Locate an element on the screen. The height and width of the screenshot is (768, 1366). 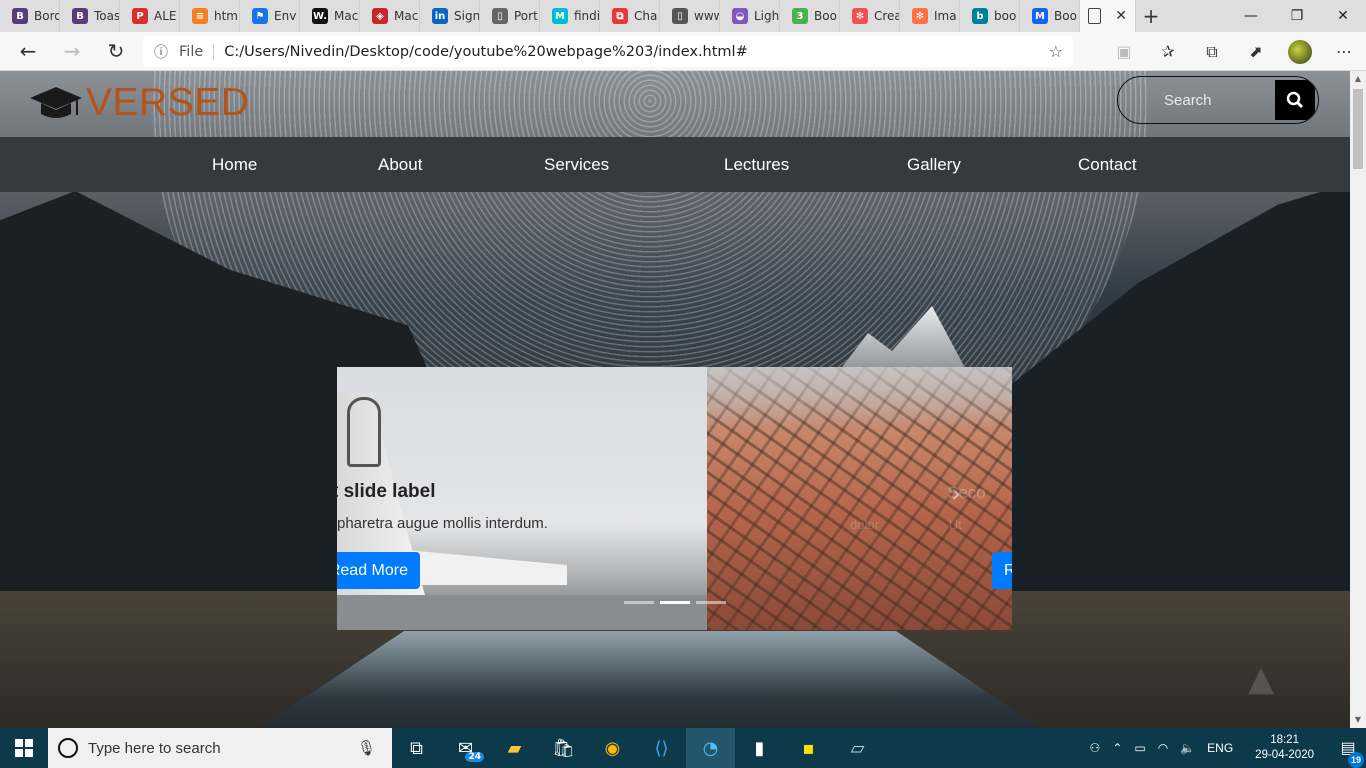
terminal-icon: ▮ is located at coordinates (759, 748).